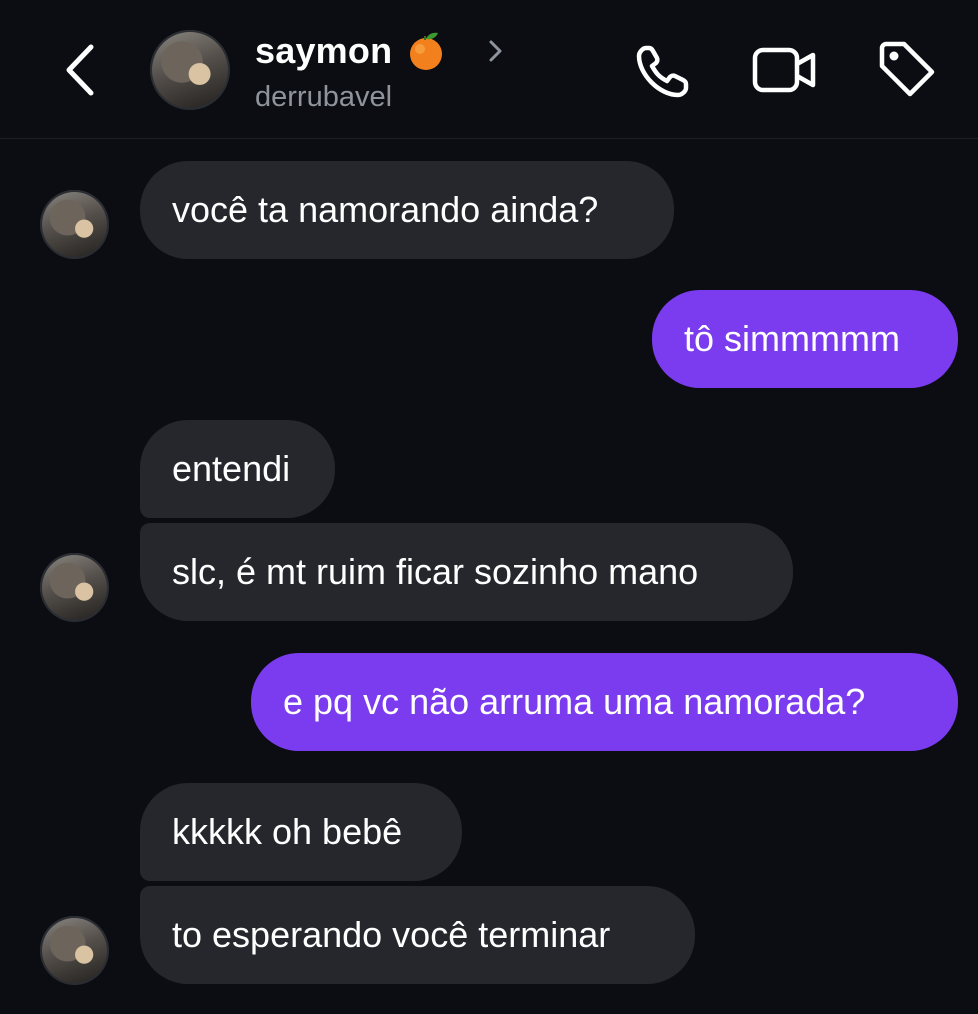 This screenshot has height=1014, width=978. I want to click on message-text: tô simmmmm, so click(792, 338).